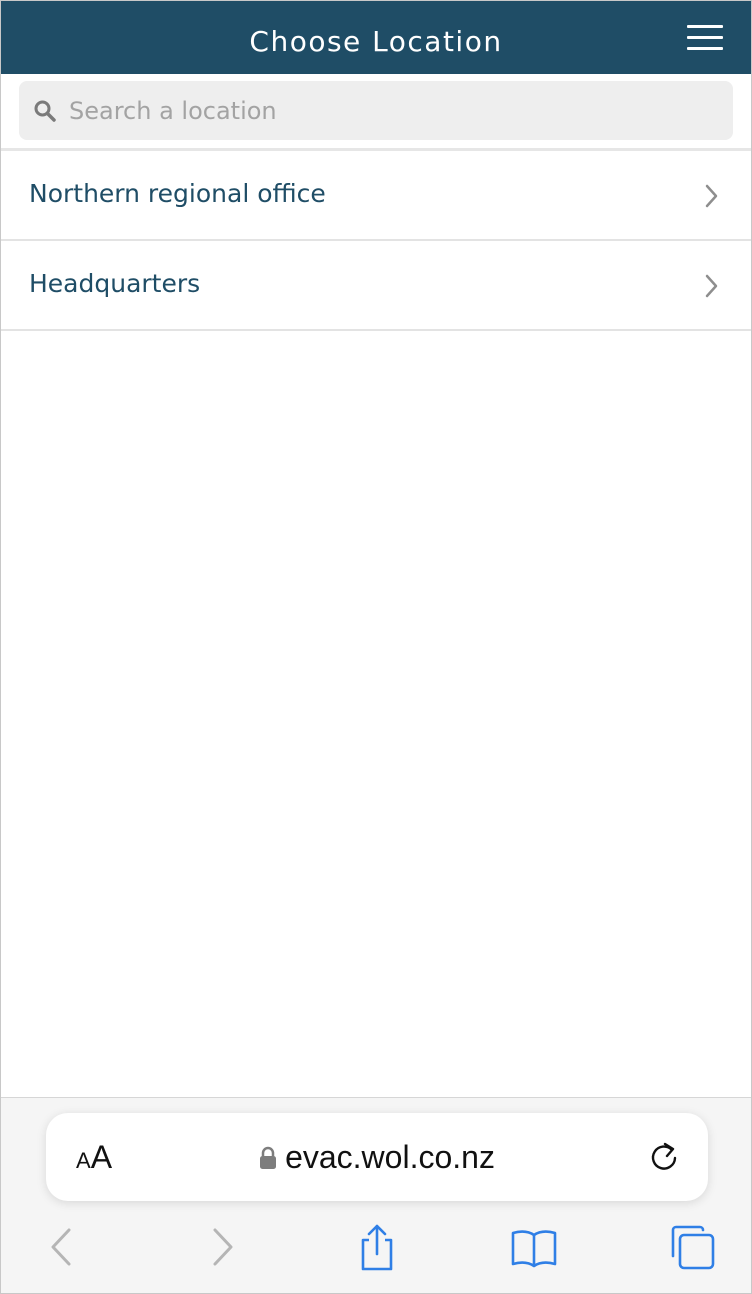 The height and width of the screenshot is (1294, 752). I want to click on header-bar: Choose Location, so click(376, 37).